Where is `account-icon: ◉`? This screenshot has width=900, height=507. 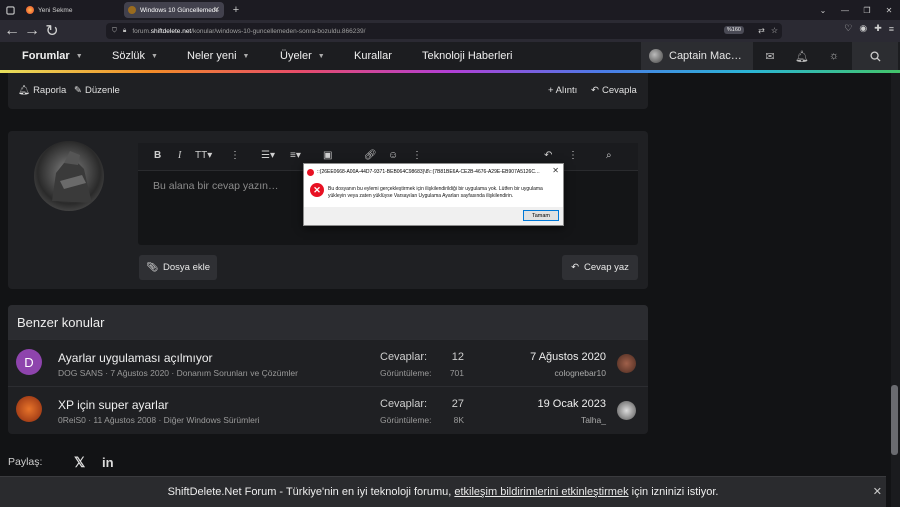 account-icon: ◉ is located at coordinates (863, 28).